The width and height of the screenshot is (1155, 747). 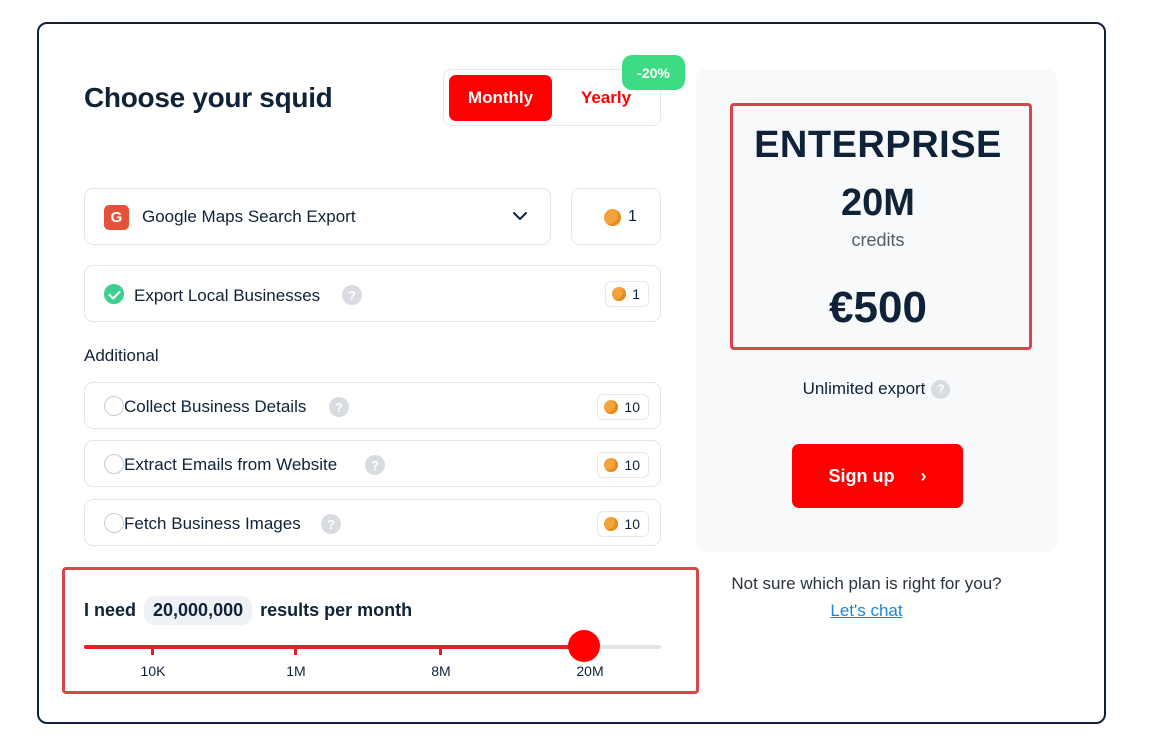 I want to click on page-title: Choose your squid, so click(x=208, y=97).